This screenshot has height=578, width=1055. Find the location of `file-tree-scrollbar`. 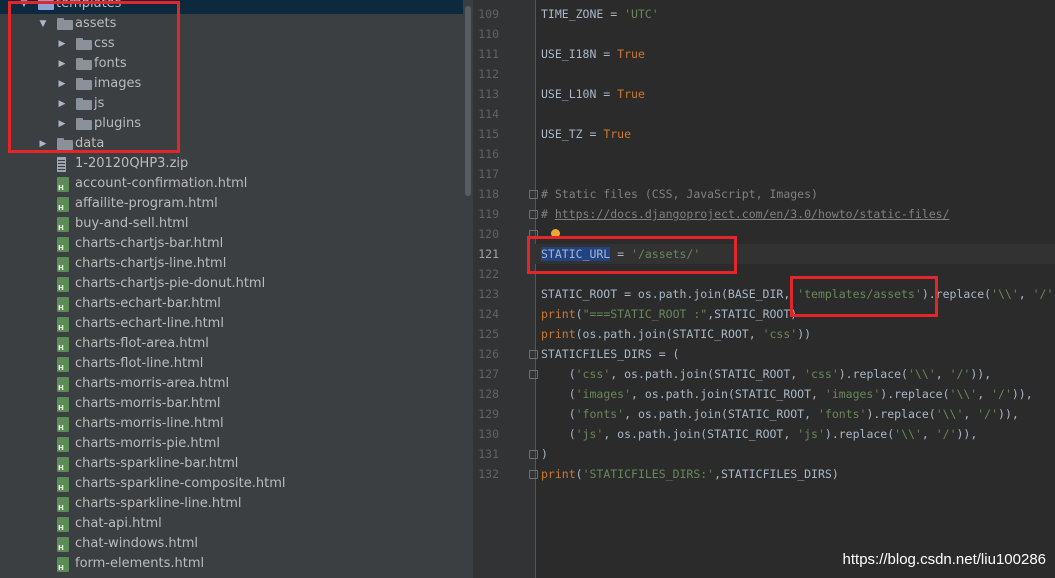

file-tree-scrollbar is located at coordinates (468, 289).